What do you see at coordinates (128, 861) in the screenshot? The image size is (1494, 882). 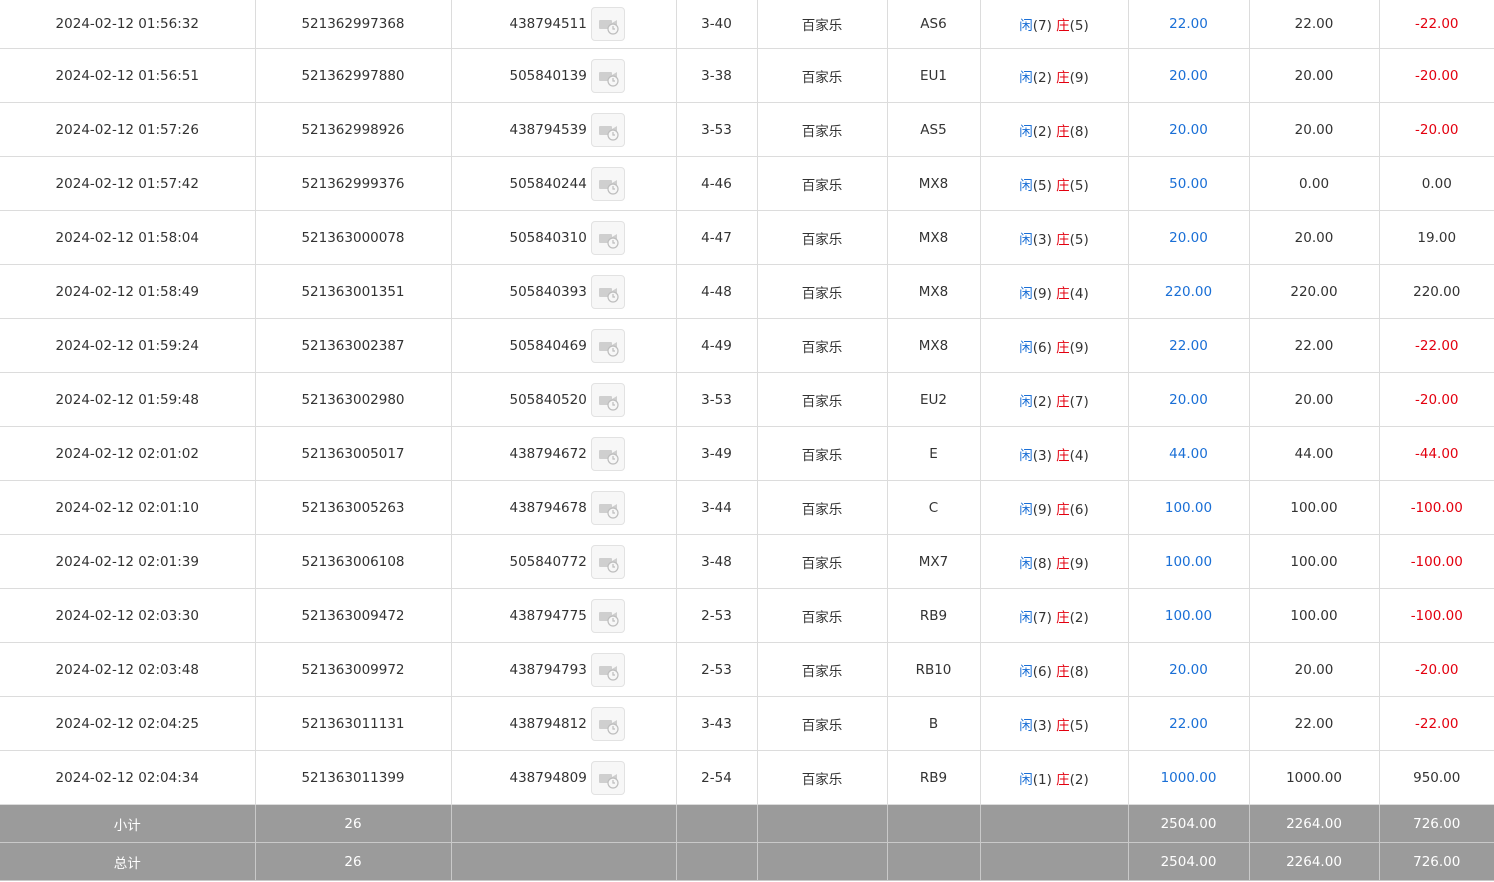 I see `total-label: 总计` at bounding box center [128, 861].